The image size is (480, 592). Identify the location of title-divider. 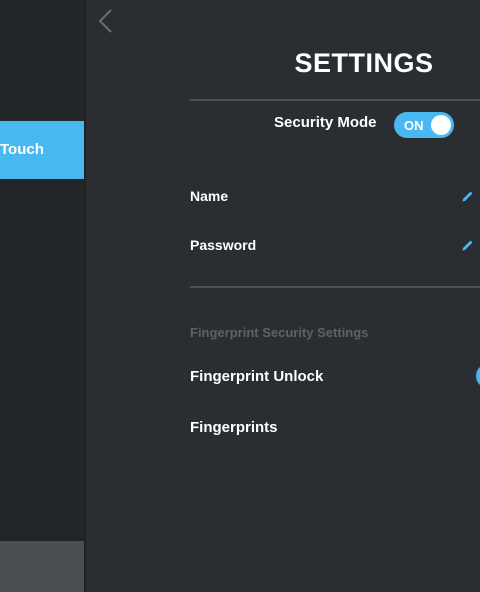
(335, 100).